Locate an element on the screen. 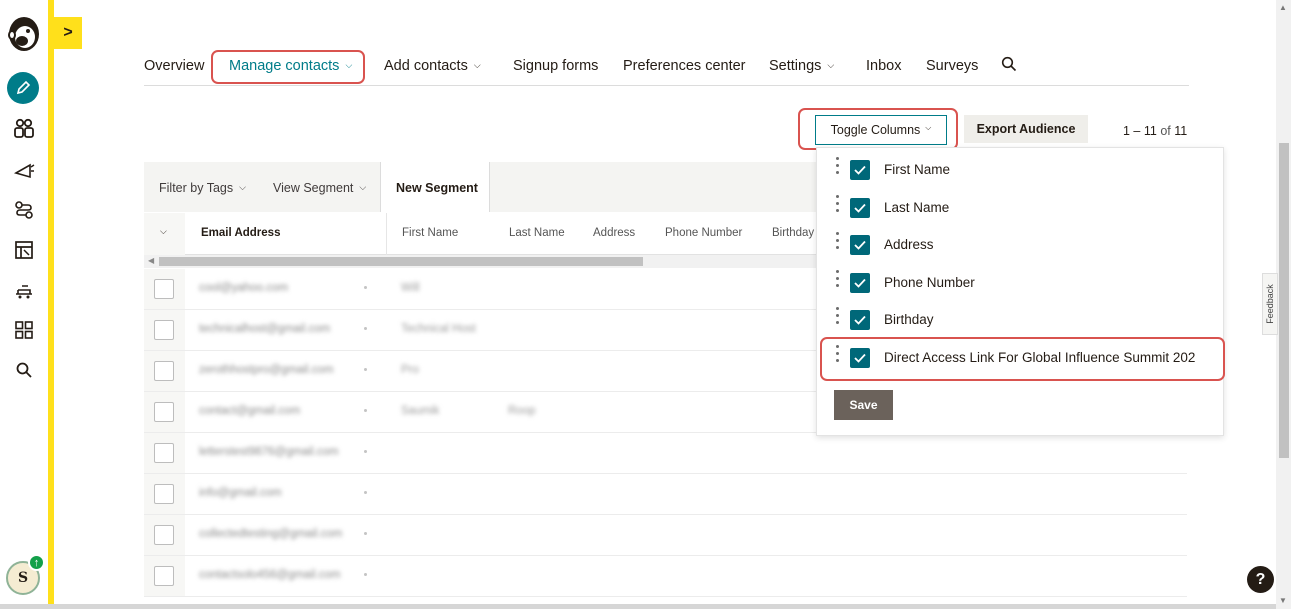 The width and height of the screenshot is (1291, 609). content-icon is located at coordinates (24, 250).